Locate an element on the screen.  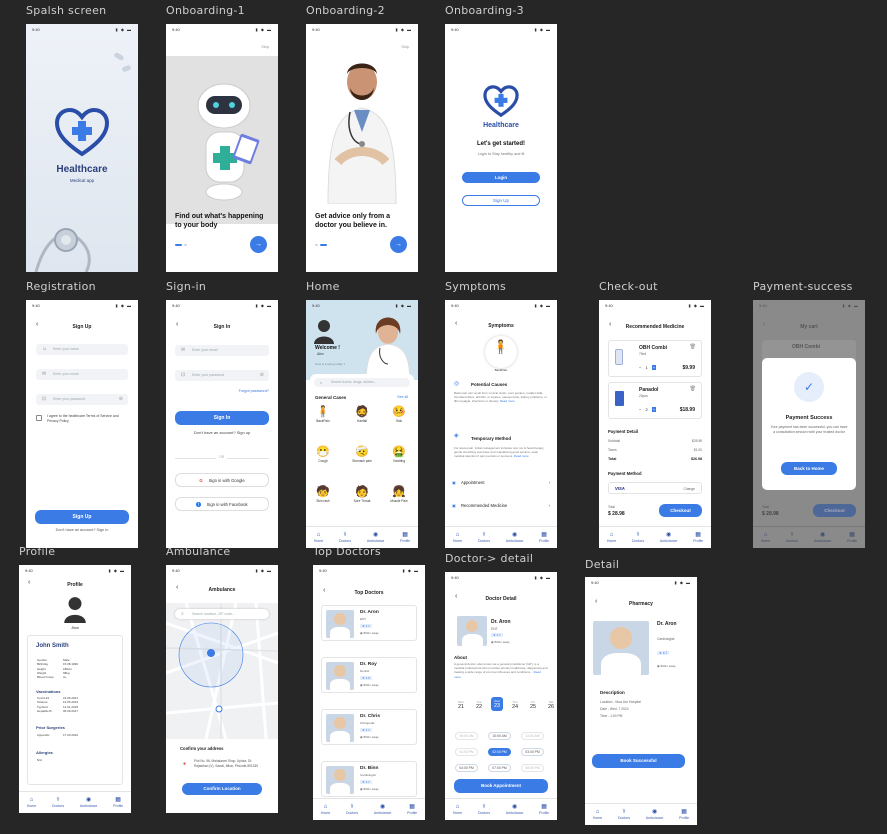
book-successful-button: Book Successful is located at coordinates (638, 761).